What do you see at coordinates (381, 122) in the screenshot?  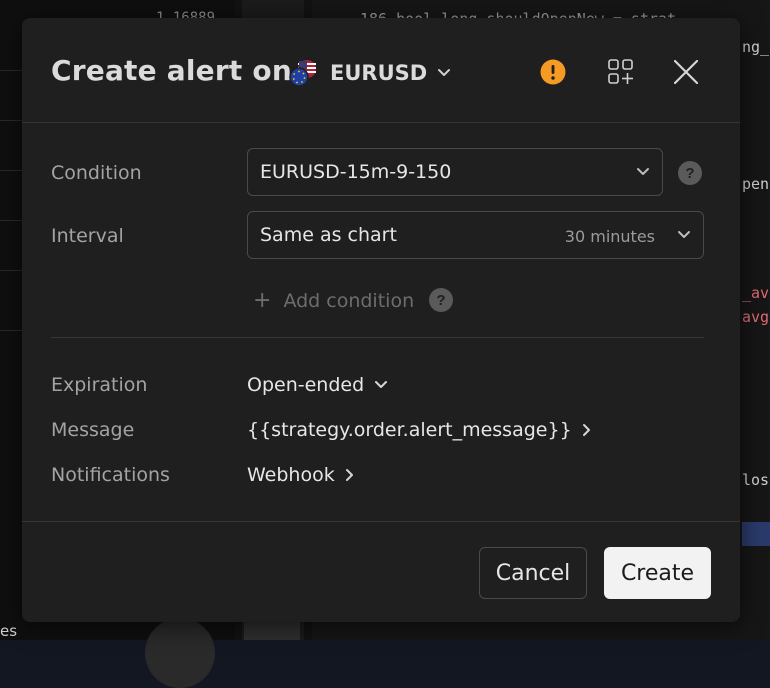 I see `header-divider` at bounding box center [381, 122].